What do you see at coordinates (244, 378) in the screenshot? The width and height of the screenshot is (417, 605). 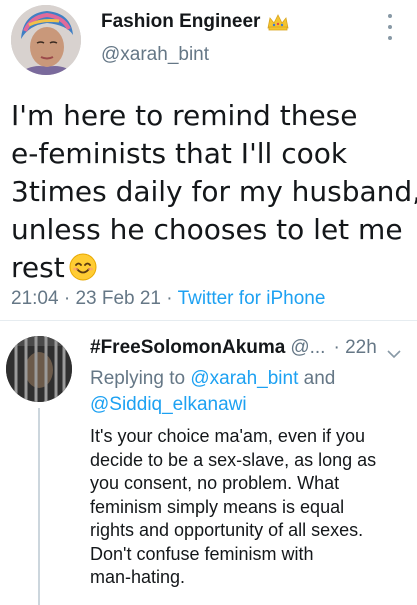 I see `mention-link: @xarah_bint` at bounding box center [244, 378].